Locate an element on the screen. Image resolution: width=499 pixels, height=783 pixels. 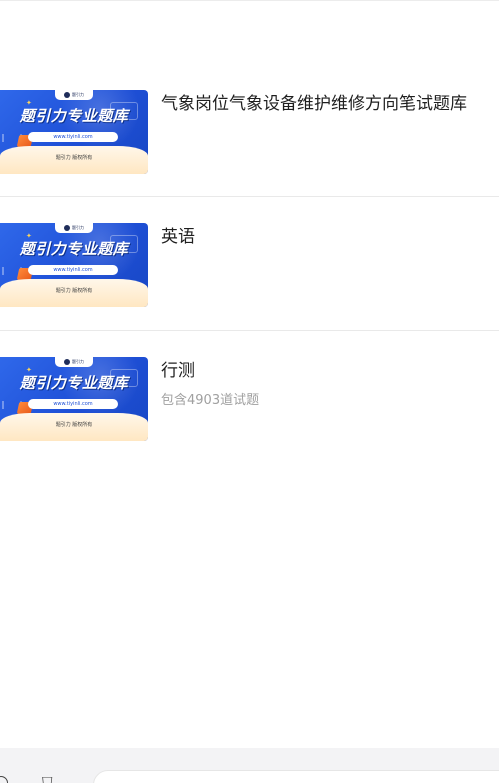
comment-input is located at coordinates (296, 776).